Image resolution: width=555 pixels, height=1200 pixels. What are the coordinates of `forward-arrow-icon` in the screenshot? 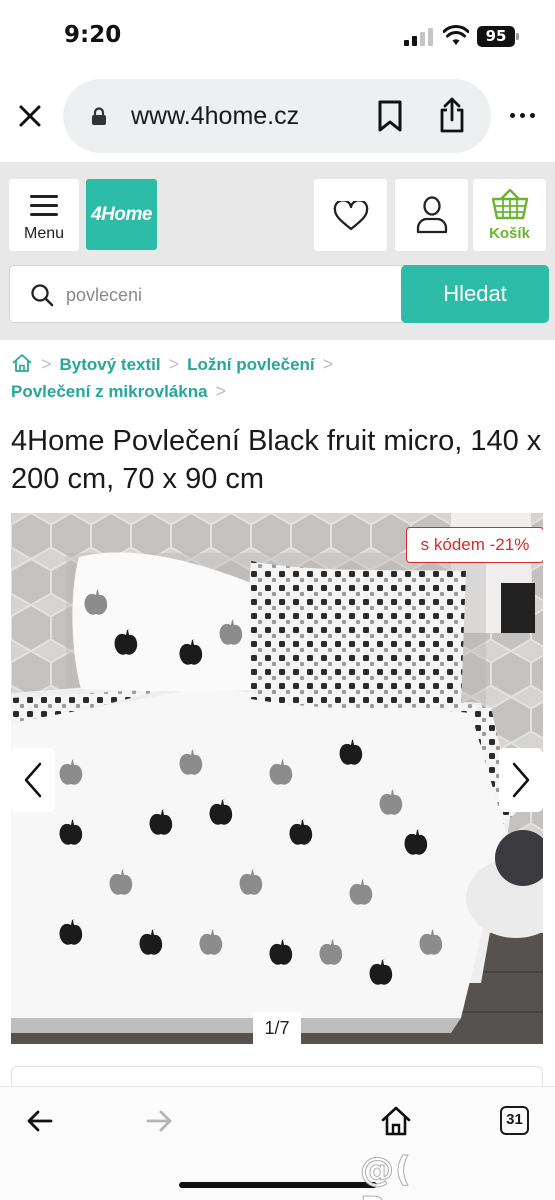 It's located at (159, 1121).